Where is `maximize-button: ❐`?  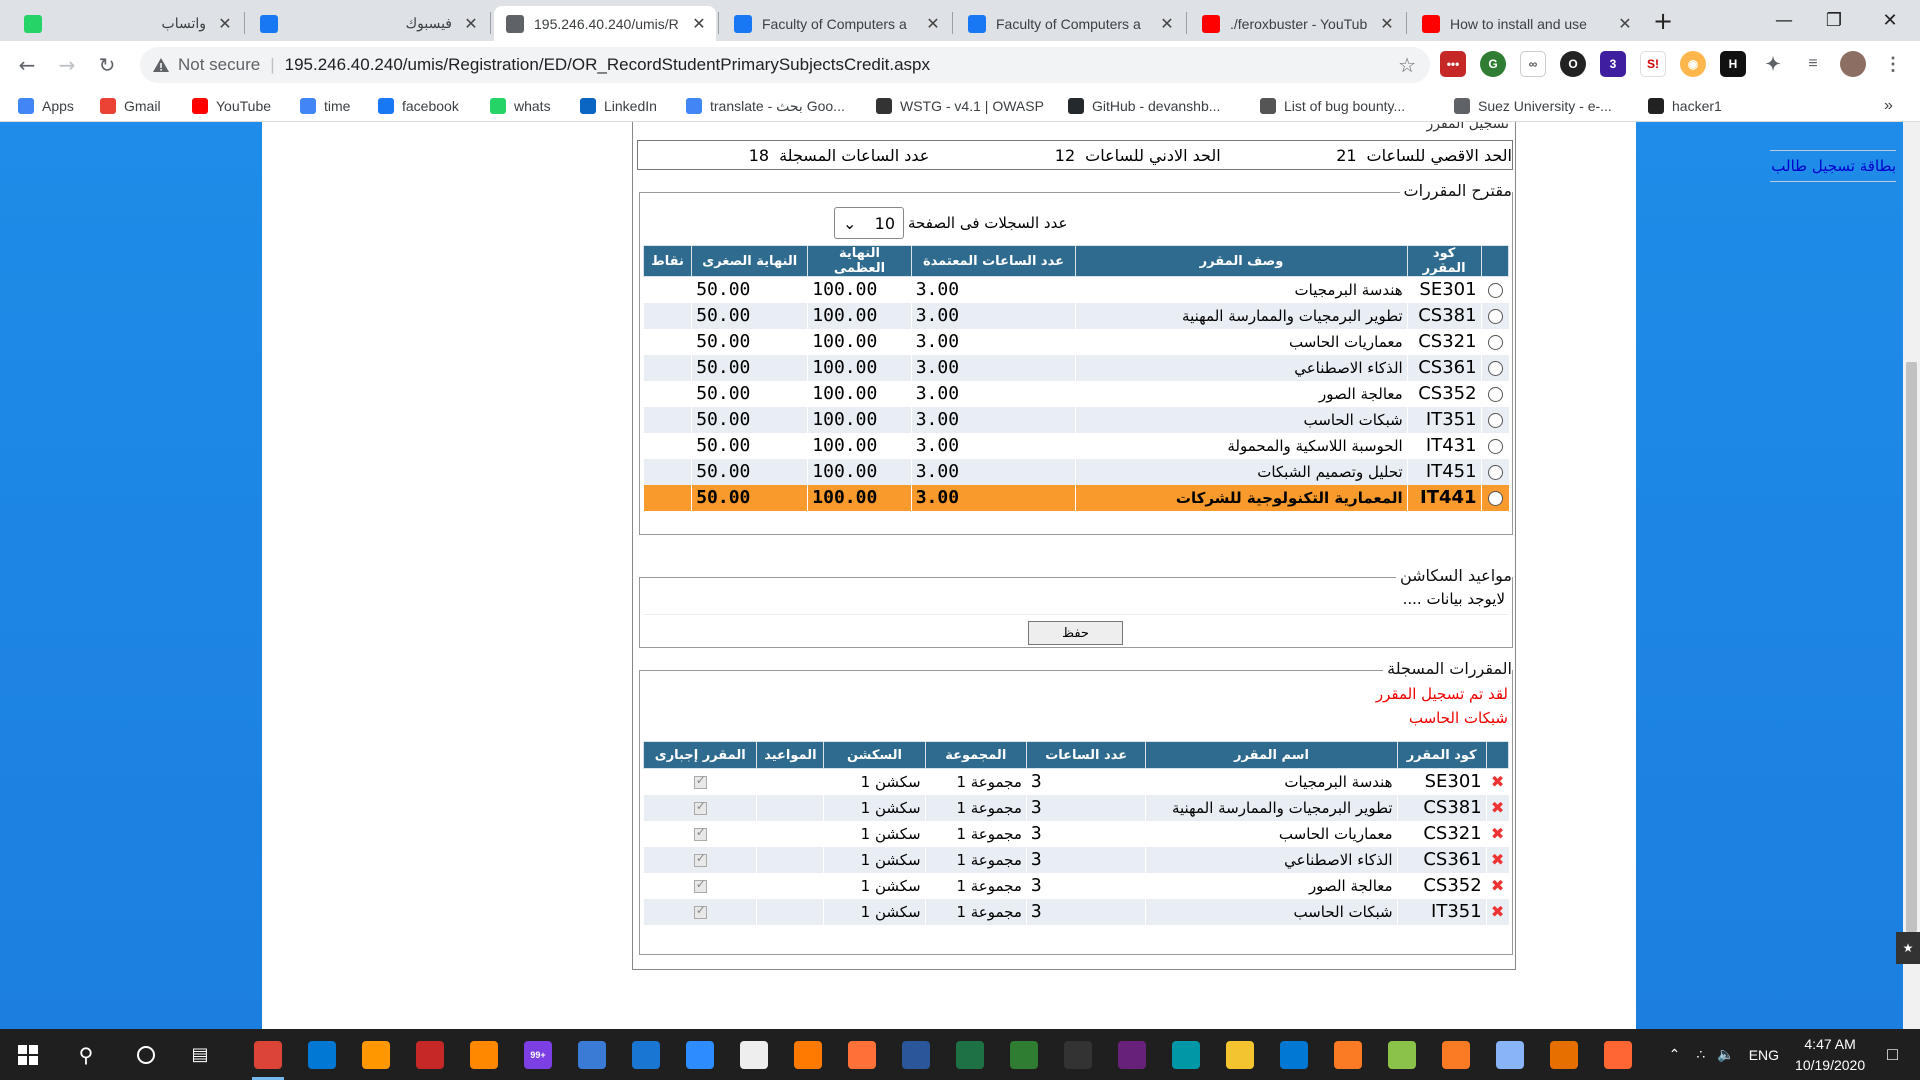
maximize-button: ❐ is located at coordinates (1834, 20).